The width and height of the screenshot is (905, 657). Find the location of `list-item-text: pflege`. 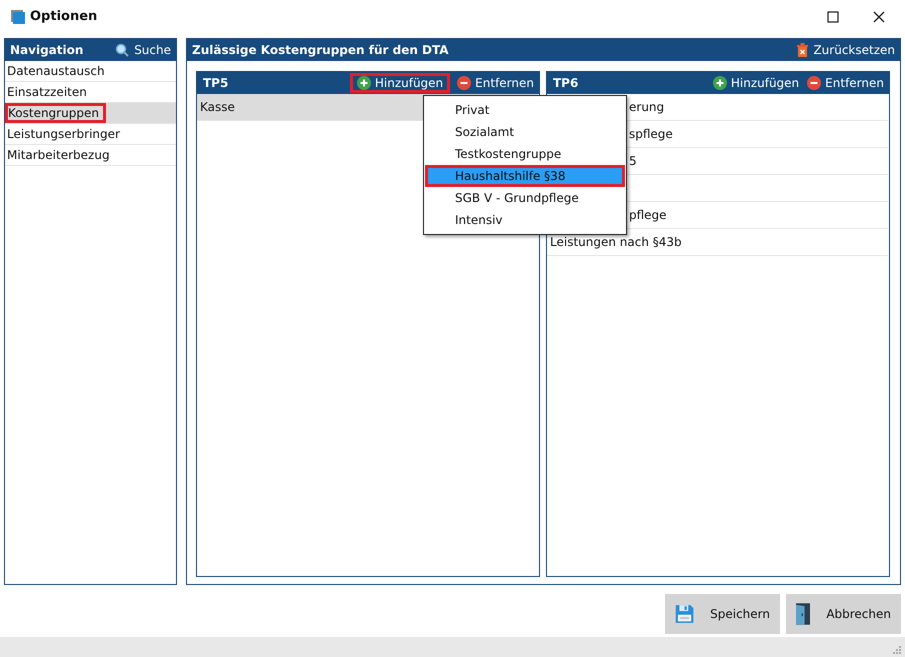

list-item-text: pflege is located at coordinates (648, 215).